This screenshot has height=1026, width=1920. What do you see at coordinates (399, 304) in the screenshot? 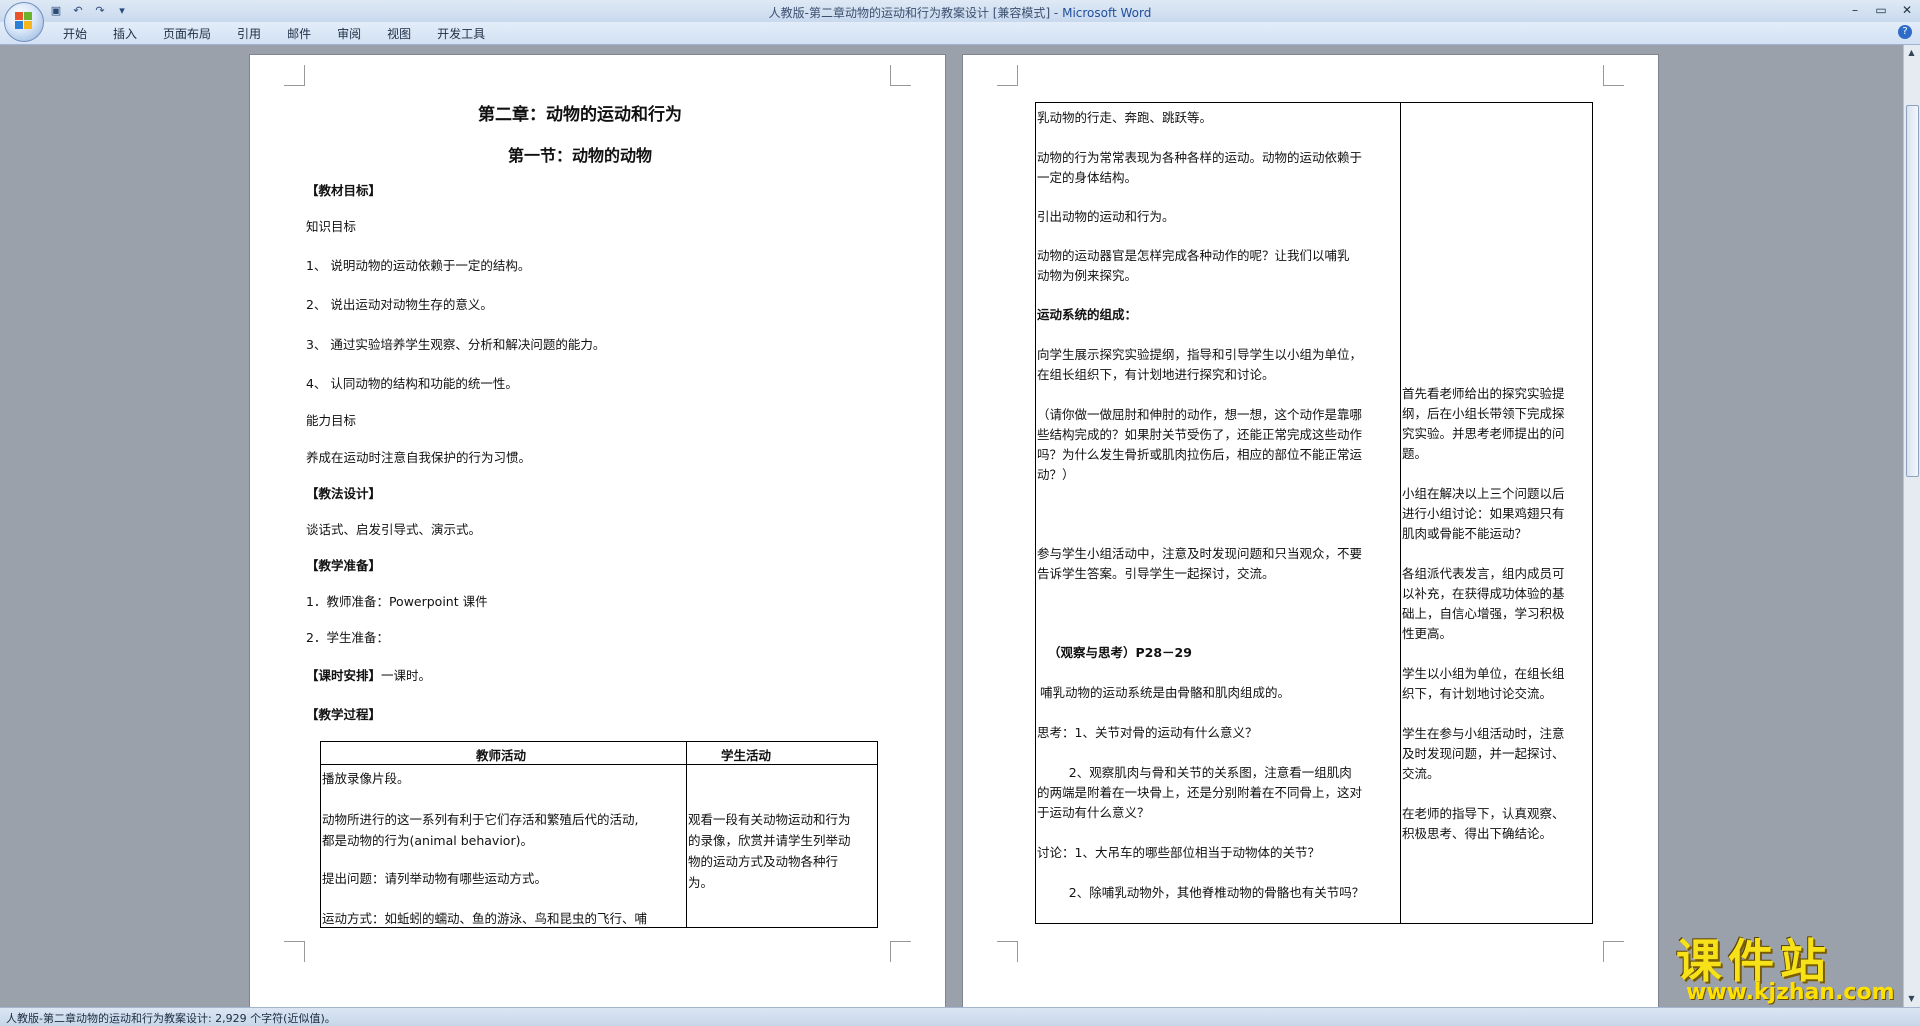
I see `body-line: 2、 说出运动对动物生存的意义。` at bounding box center [399, 304].